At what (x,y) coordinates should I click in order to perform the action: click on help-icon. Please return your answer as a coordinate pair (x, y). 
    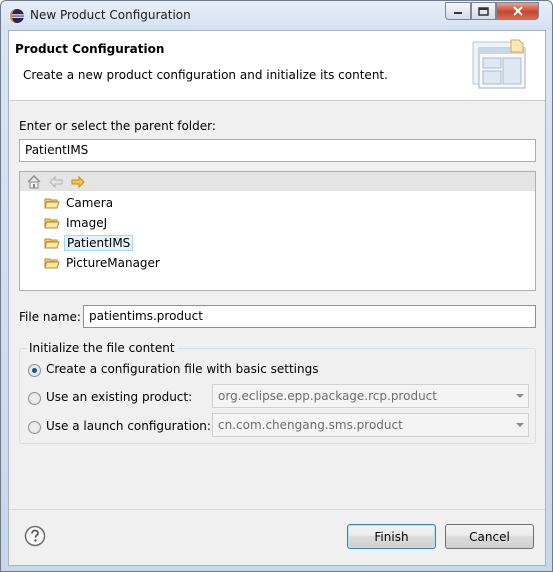
    Looking at the image, I should click on (35, 536).